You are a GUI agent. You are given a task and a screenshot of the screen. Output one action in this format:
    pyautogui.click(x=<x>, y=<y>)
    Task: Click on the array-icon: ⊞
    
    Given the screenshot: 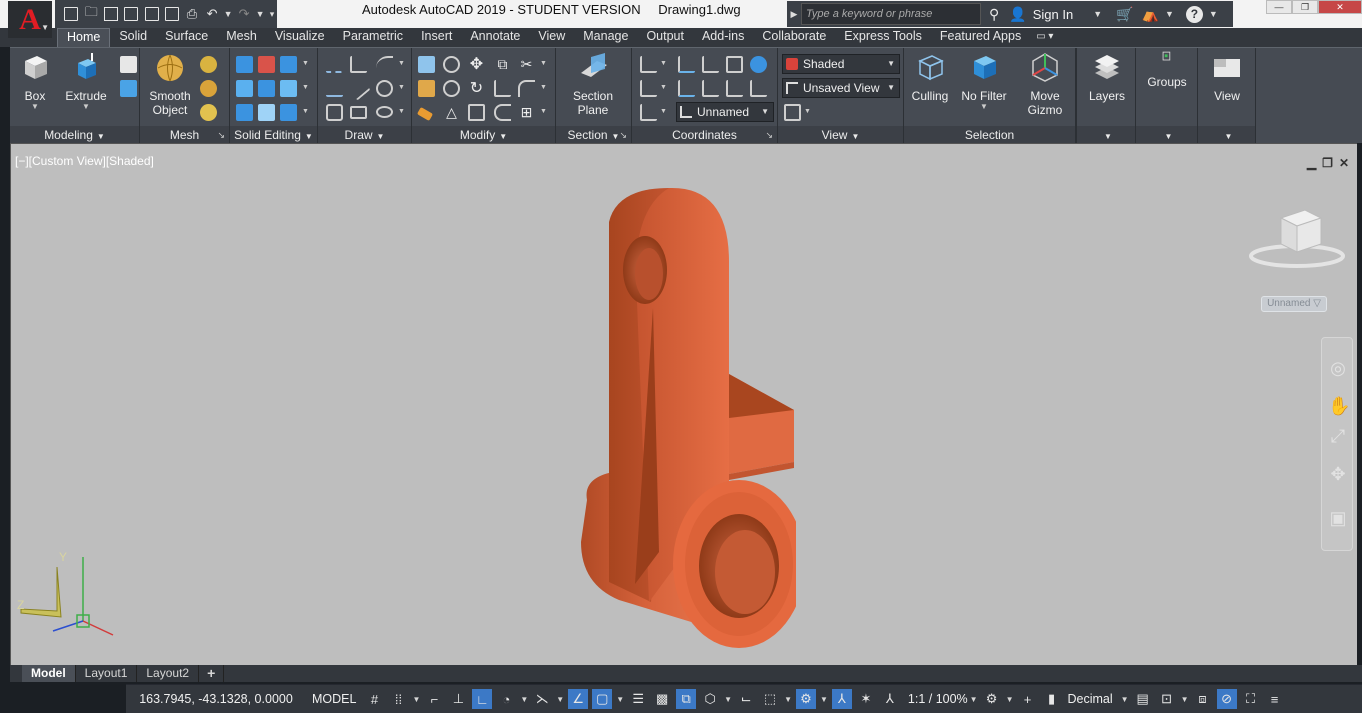 What is the action you would take?
    pyautogui.click(x=526, y=112)
    